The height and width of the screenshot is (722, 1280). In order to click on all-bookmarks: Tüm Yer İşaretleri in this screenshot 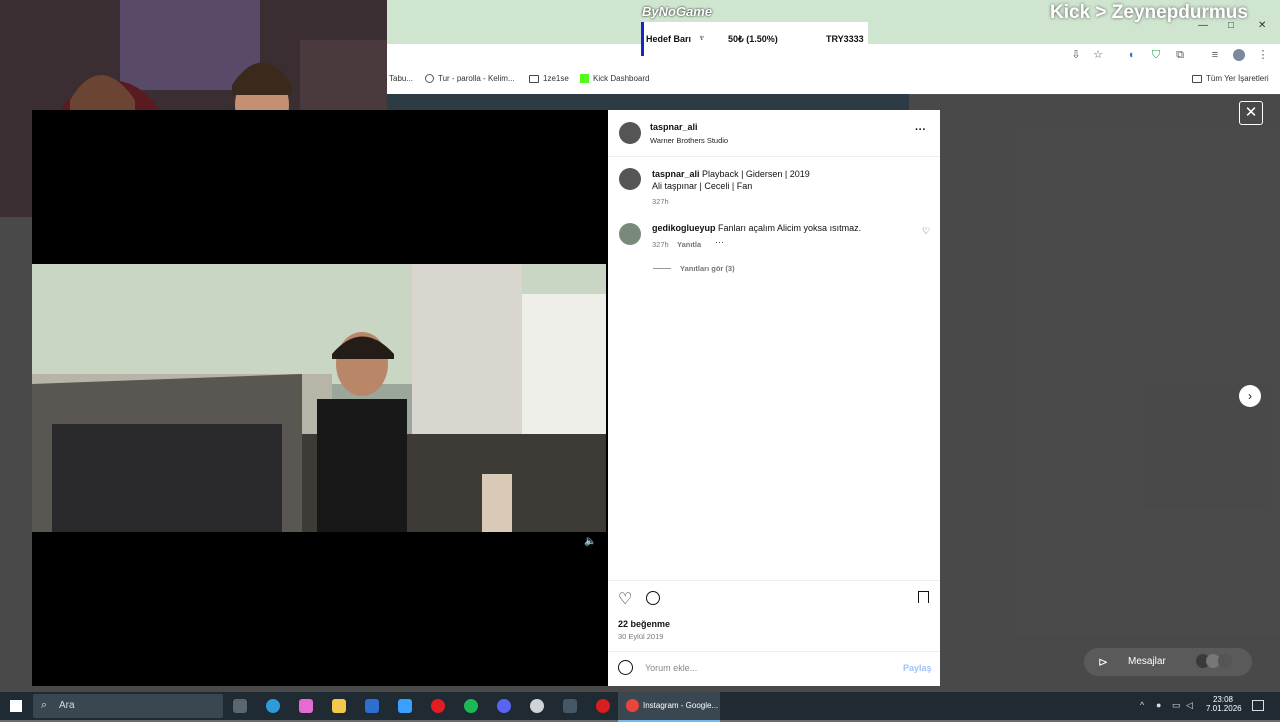, I will do `click(1230, 78)`.